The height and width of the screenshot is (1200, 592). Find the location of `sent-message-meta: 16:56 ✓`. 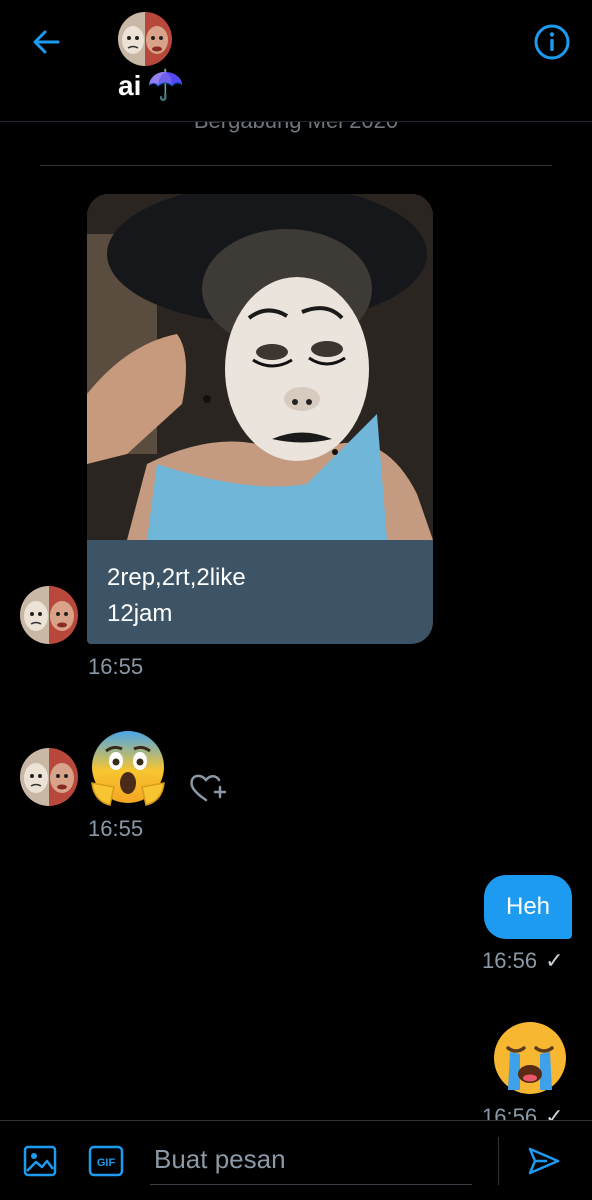

sent-message-meta: 16:56 ✓ is located at coordinates (523, 961).